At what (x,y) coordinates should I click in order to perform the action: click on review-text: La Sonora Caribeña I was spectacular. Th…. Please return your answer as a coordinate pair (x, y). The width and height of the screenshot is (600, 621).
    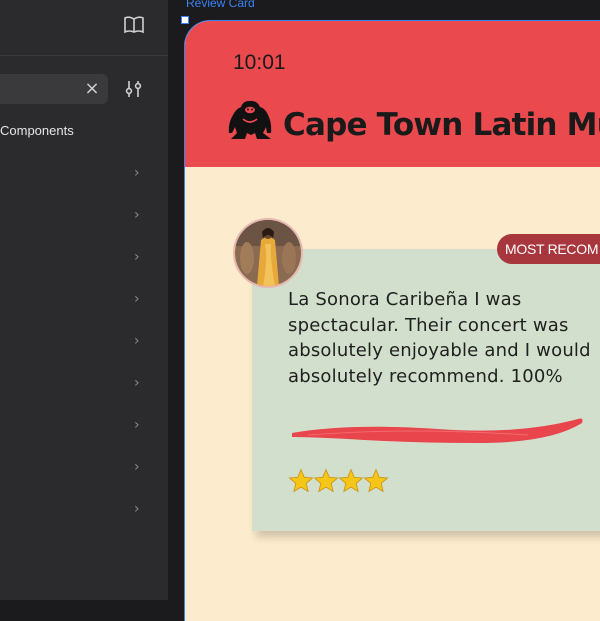
    Looking at the image, I should click on (439, 338).